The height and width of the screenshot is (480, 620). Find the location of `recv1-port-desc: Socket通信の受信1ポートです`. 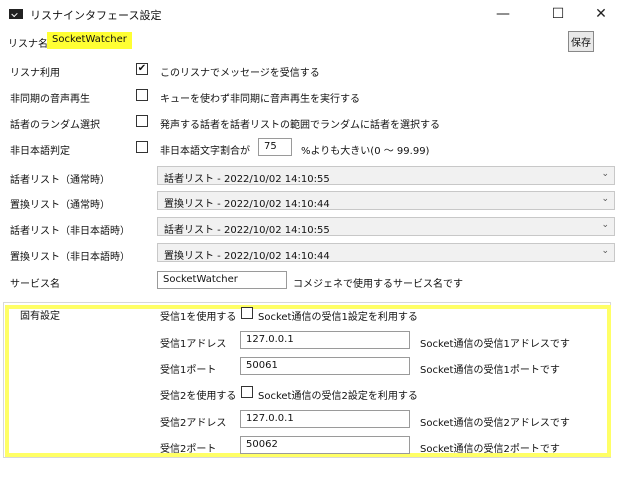

recv1-port-desc: Socket通信の受信1ポートです is located at coordinates (490, 370).